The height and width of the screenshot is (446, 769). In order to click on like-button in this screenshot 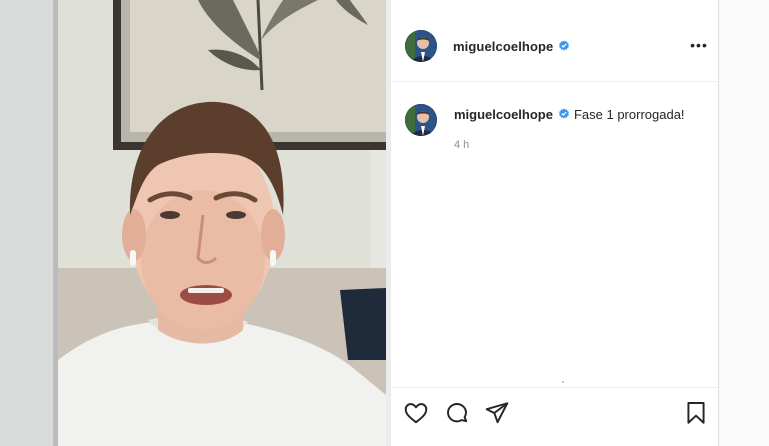, I will do `click(417, 414)`.